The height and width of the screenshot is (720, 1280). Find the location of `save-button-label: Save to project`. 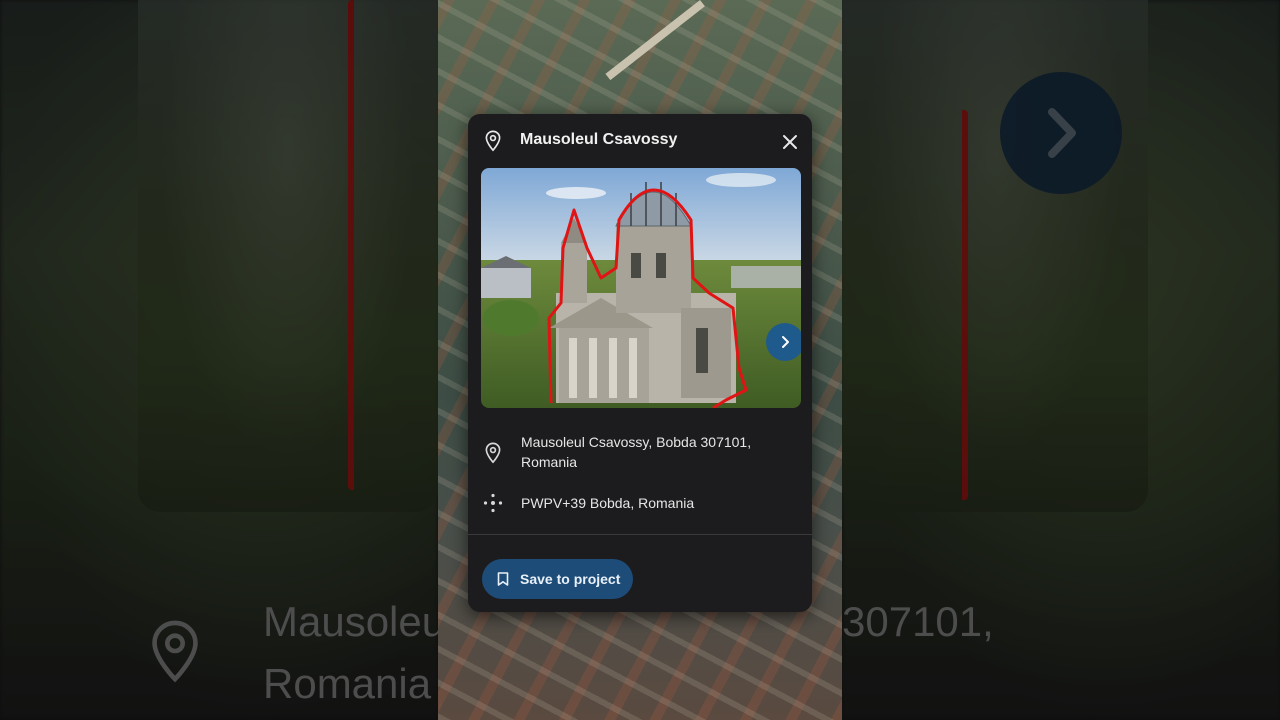

save-button-label: Save to project is located at coordinates (570, 579).